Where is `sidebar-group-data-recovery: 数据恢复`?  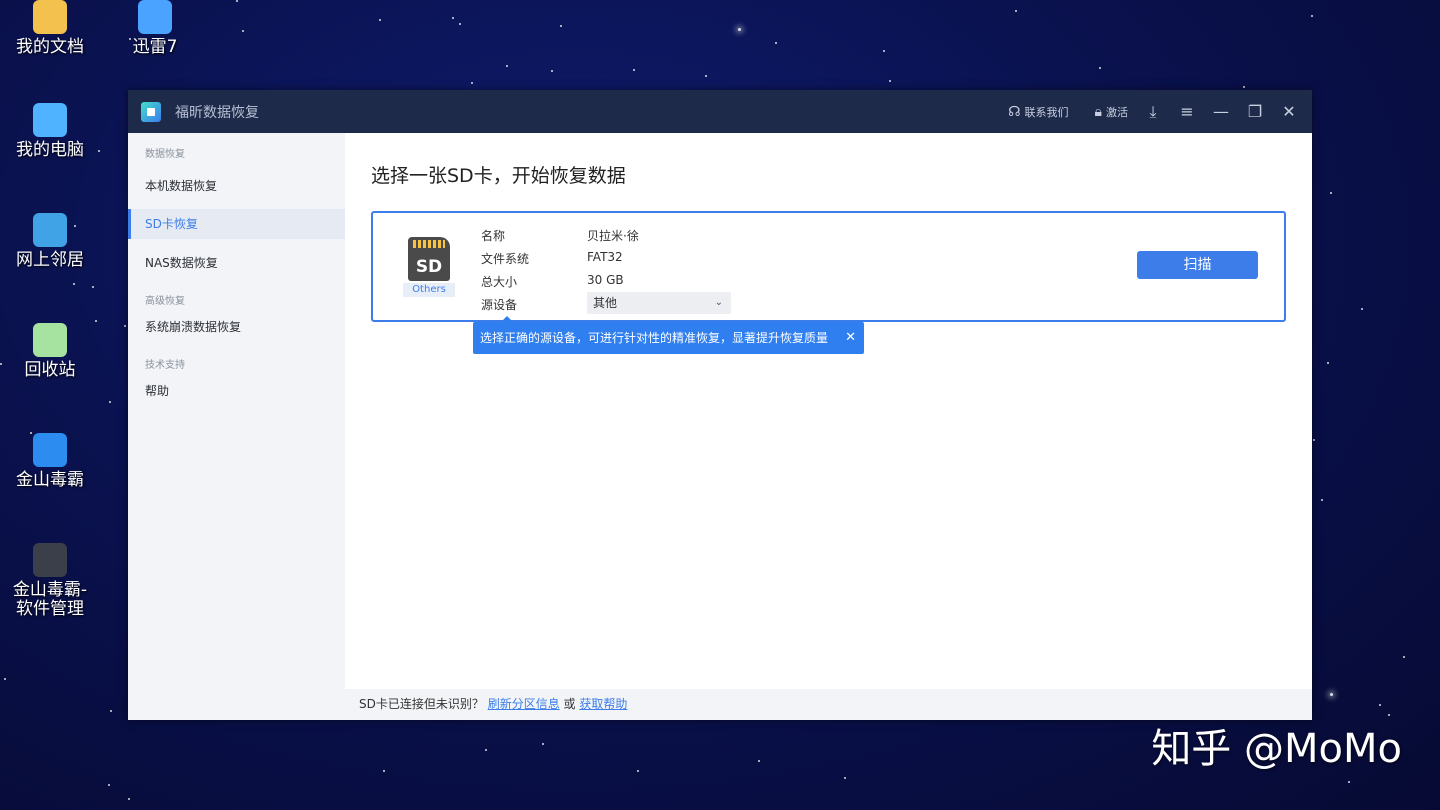
sidebar-group-data-recovery: 数据恢复 is located at coordinates (165, 154).